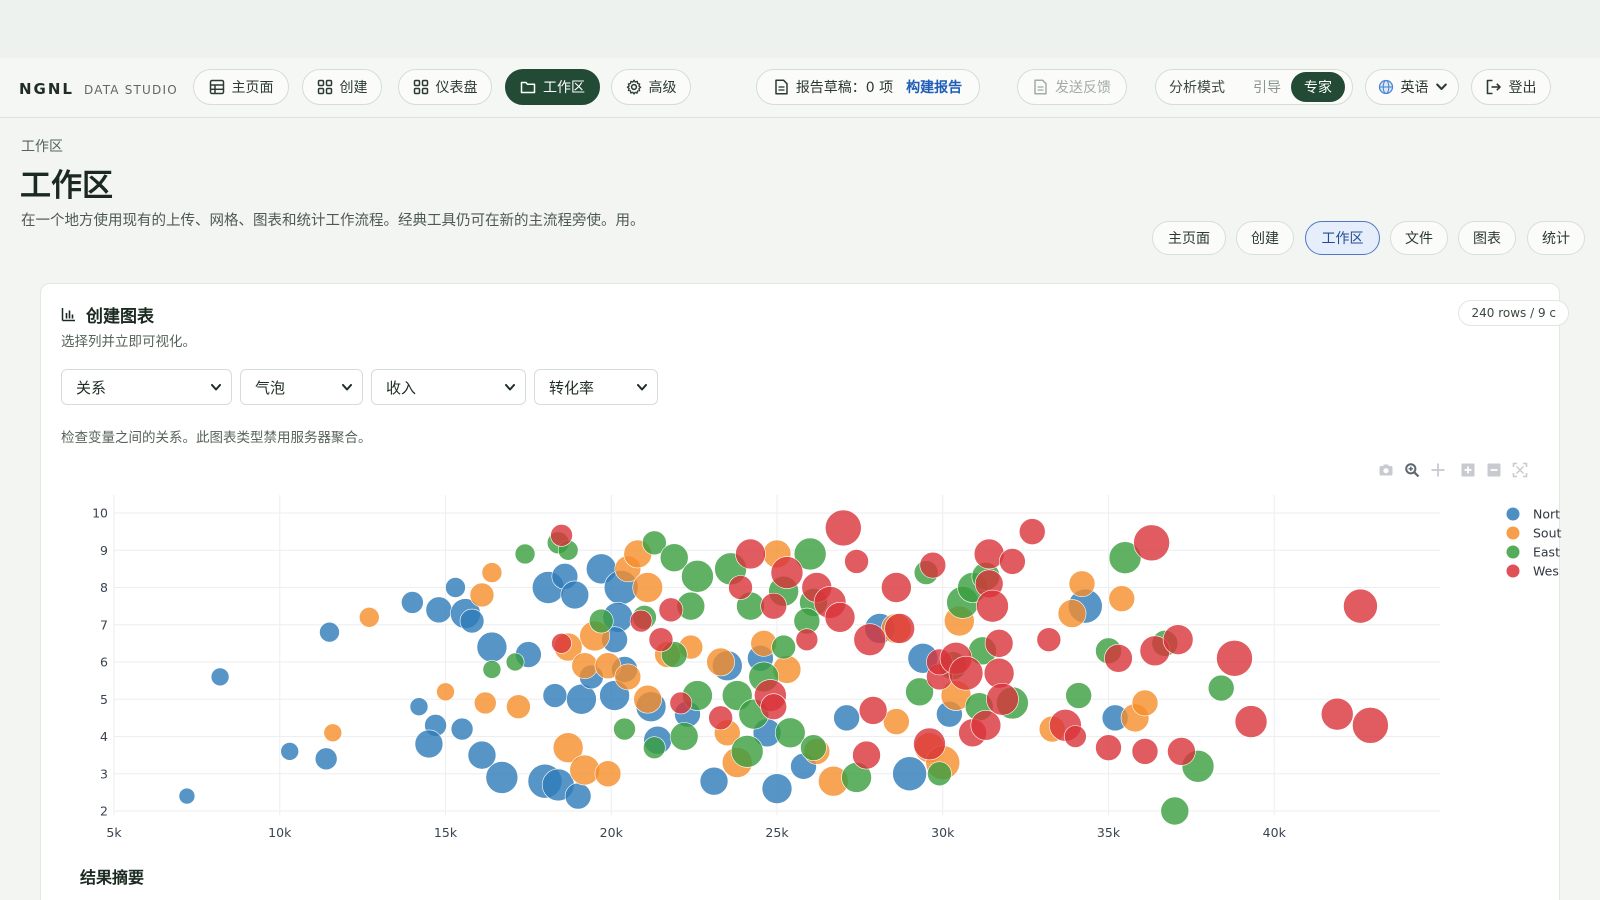  What do you see at coordinates (1342, 238) in the screenshot?
I see `subtab-workspace: 工作区` at bounding box center [1342, 238].